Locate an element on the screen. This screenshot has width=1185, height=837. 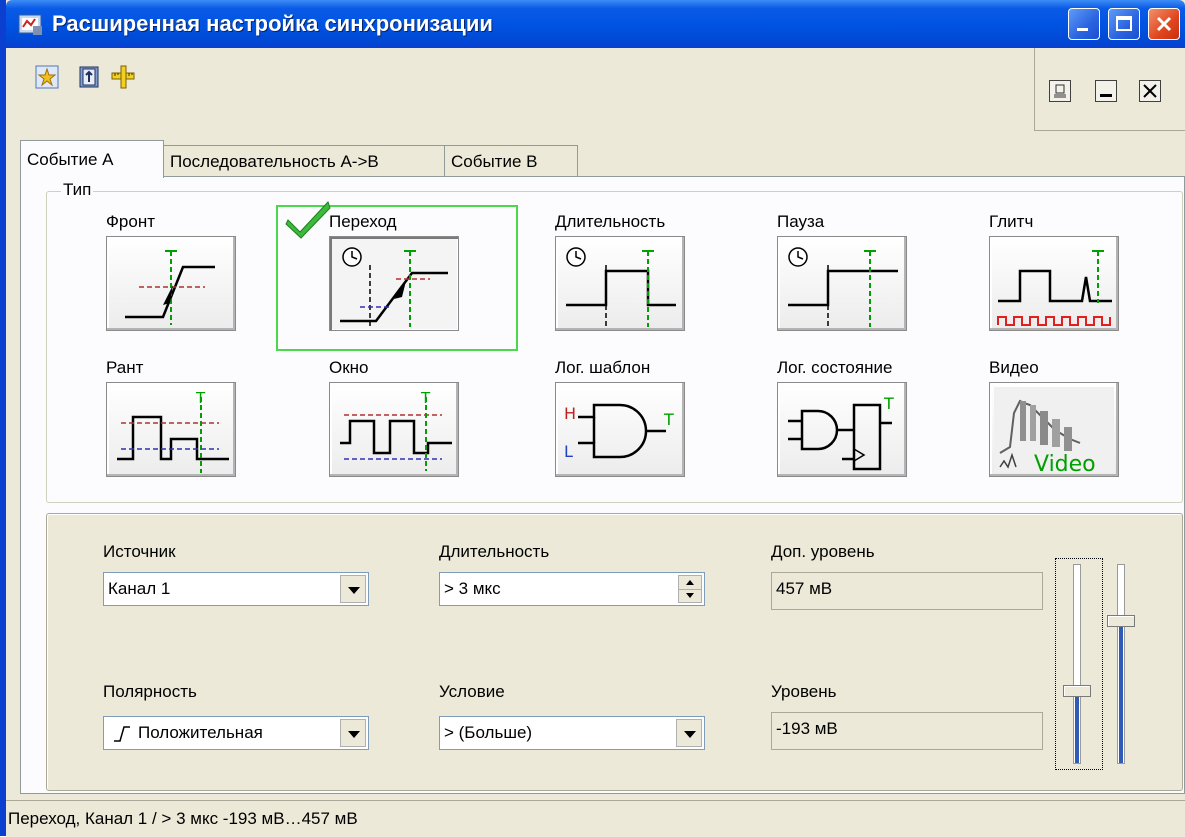
trigger-transition-button is located at coordinates (394, 283).